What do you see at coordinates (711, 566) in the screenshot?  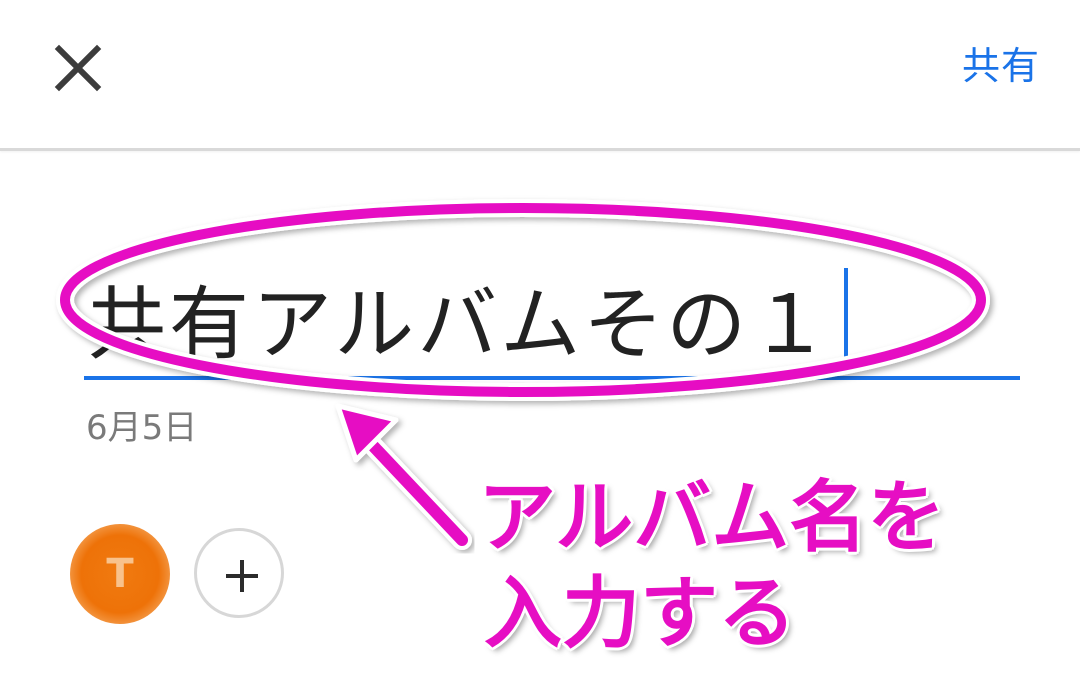 I see `annotation-text: アルバム名を 入力する` at bounding box center [711, 566].